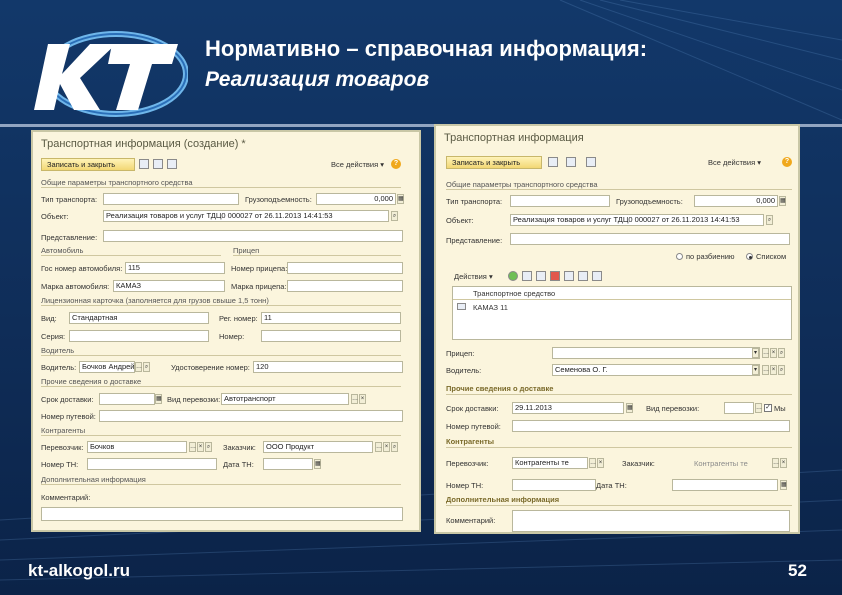 The width and height of the screenshot is (842, 595). I want to click on checkbox-icon: ✓, so click(768, 408).